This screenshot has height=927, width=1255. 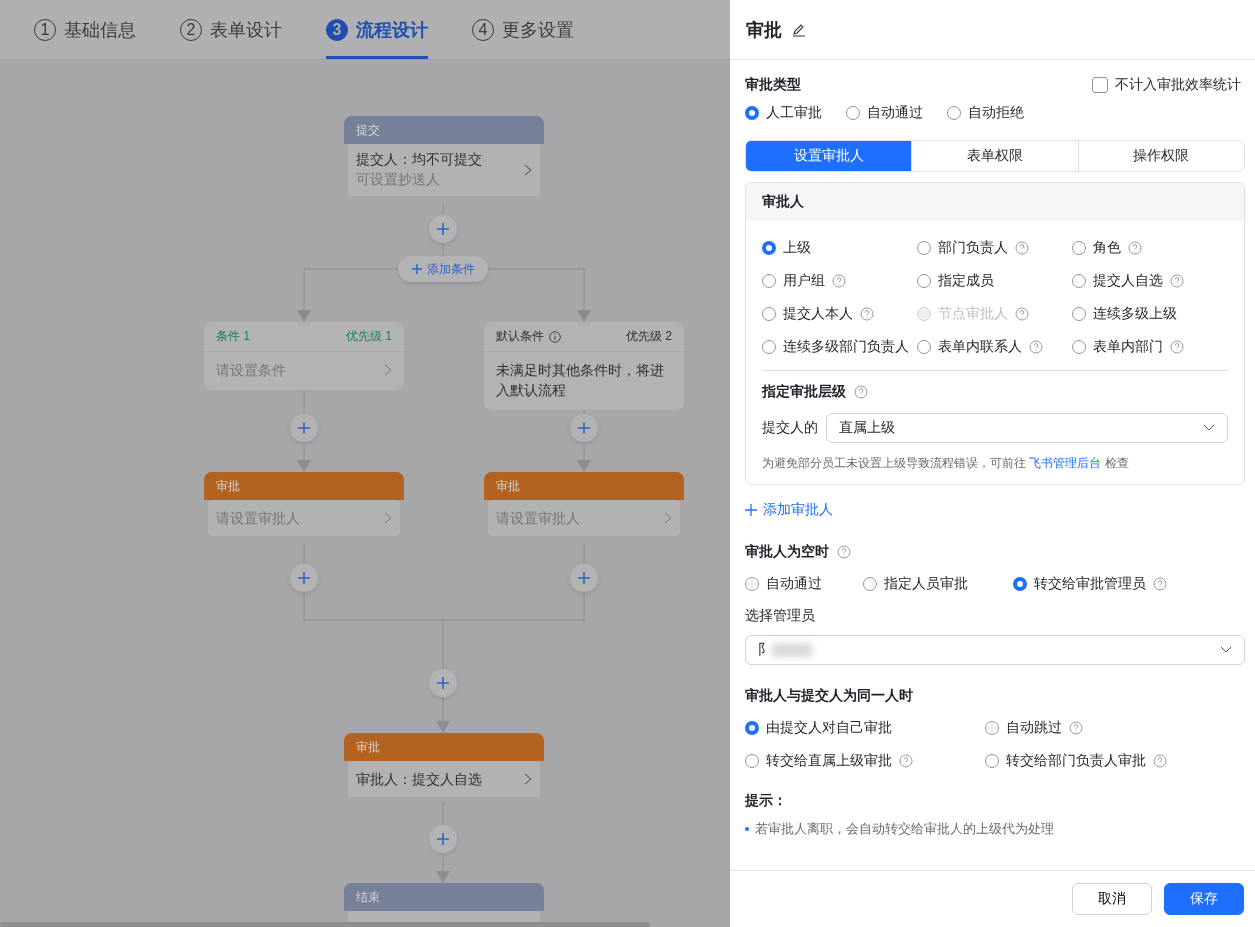 I want to click on checkbox, so click(x=1100, y=85).